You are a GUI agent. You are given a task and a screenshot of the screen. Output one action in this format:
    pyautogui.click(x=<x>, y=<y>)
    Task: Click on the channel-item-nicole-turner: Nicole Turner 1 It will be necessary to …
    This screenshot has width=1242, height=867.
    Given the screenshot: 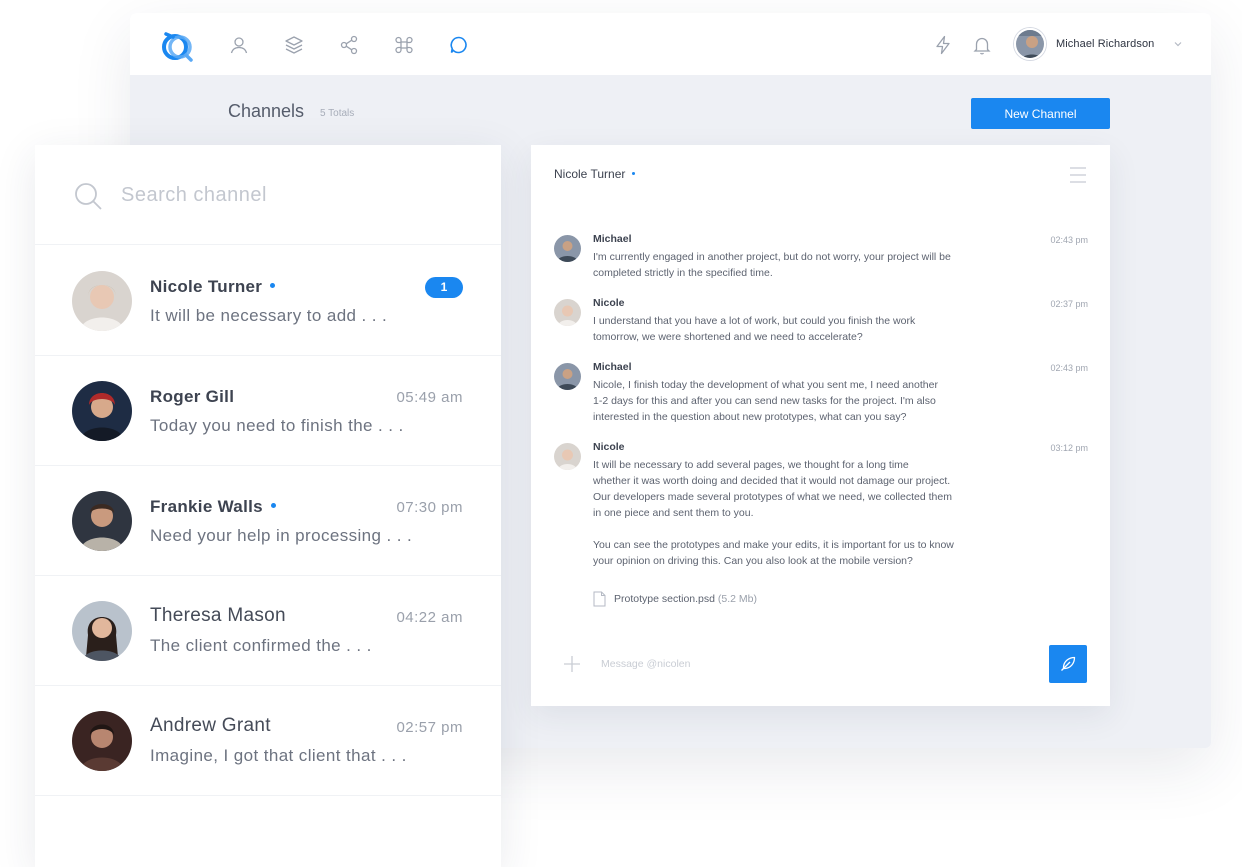 What is the action you would take?
    pyautogui.click(x=268, y=301)
    